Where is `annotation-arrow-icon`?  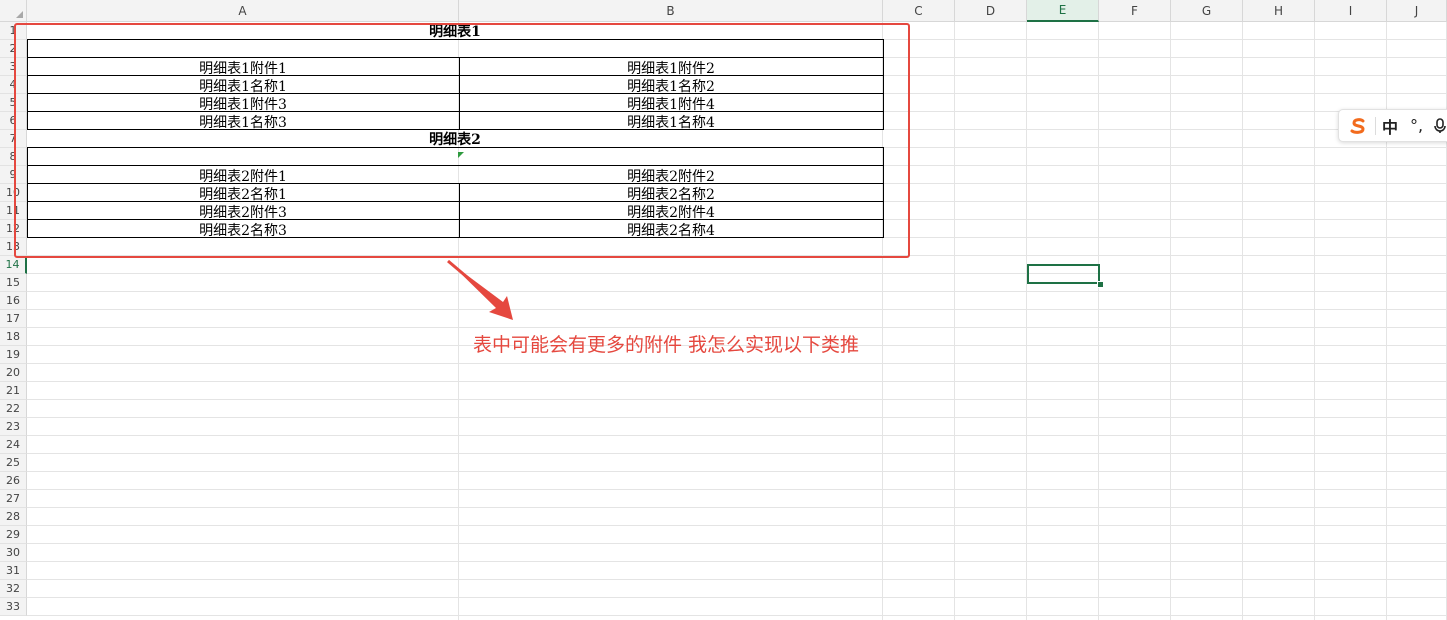 annotation-arrow-icon is located at coordinates (480, 289).